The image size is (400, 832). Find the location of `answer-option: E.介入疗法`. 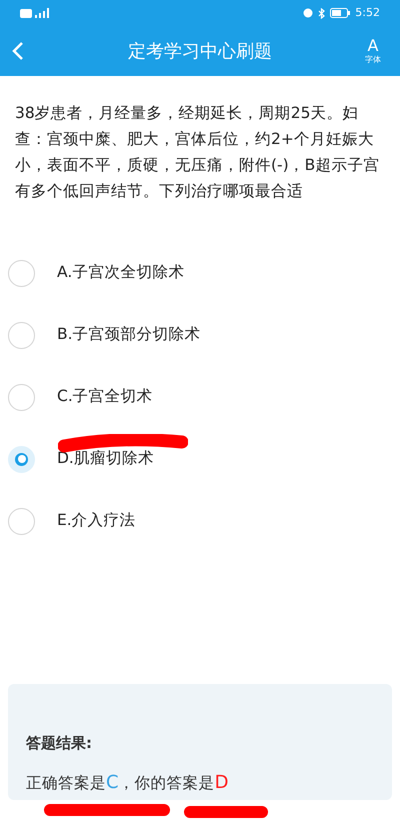

answer-option: E.介入疗法 is located at coordinates (200, 521).